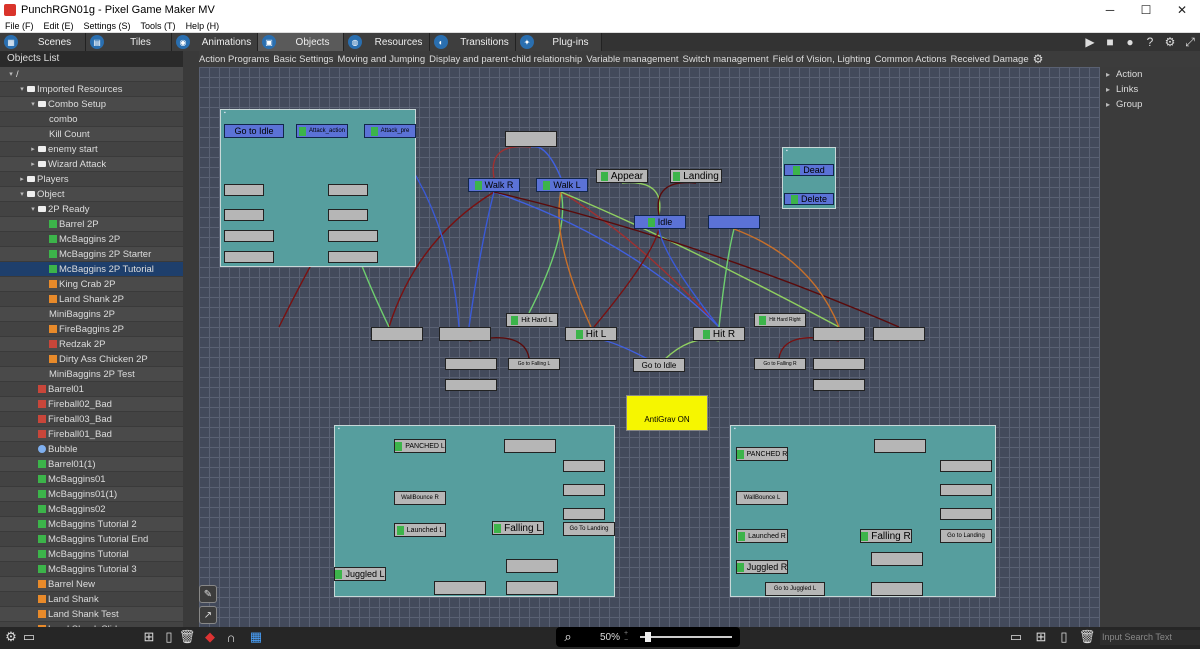  Describe the element at coordinates (1150, 104) in the screenshot. I see `panel-item-group: ▸ Group` at that location.